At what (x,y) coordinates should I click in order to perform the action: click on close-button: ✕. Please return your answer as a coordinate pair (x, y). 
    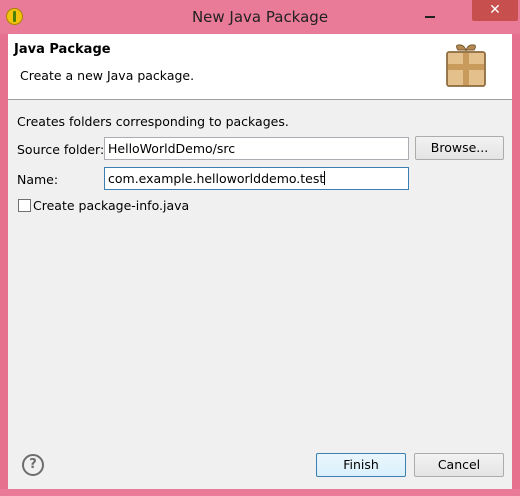
    Looking at the image, I should click on (495, 10).